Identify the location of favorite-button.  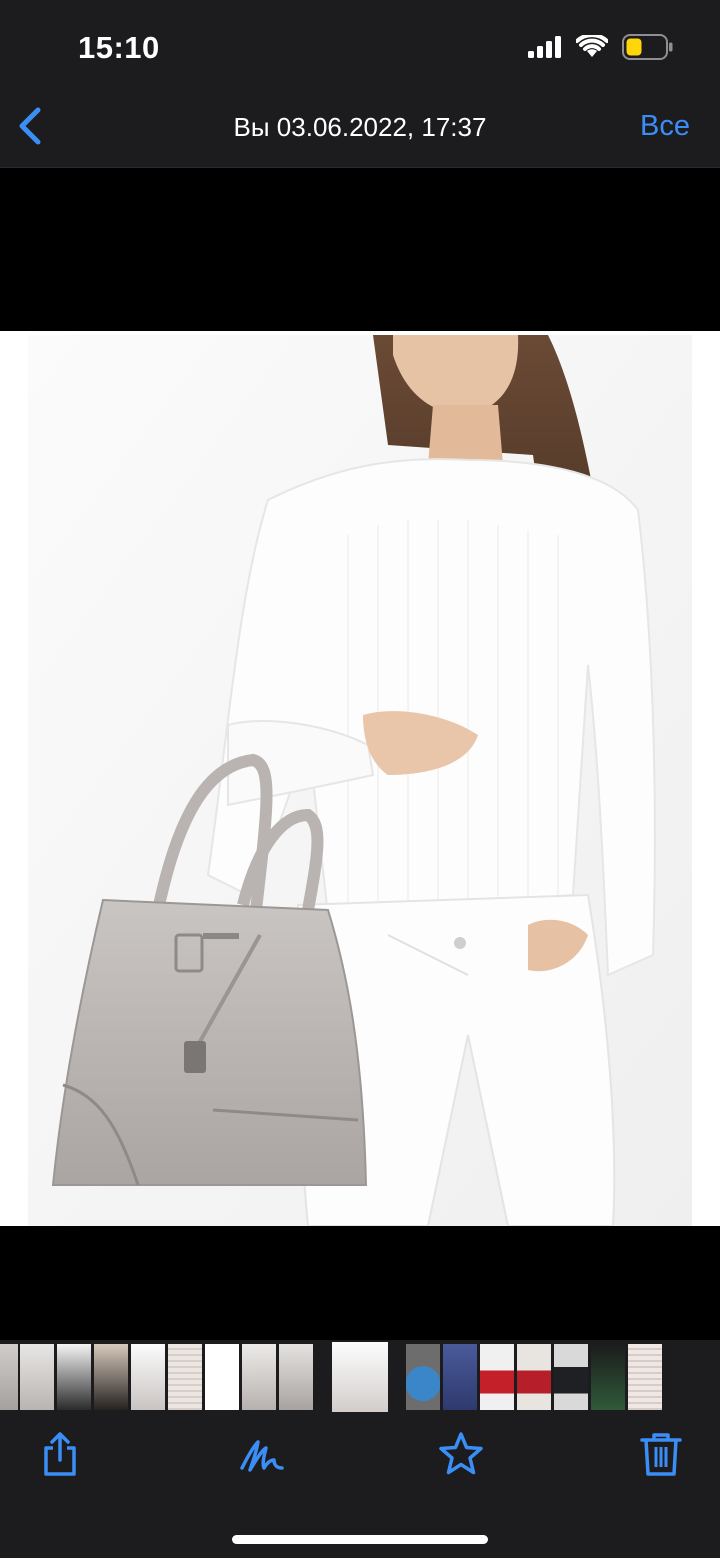
(461, 1454).